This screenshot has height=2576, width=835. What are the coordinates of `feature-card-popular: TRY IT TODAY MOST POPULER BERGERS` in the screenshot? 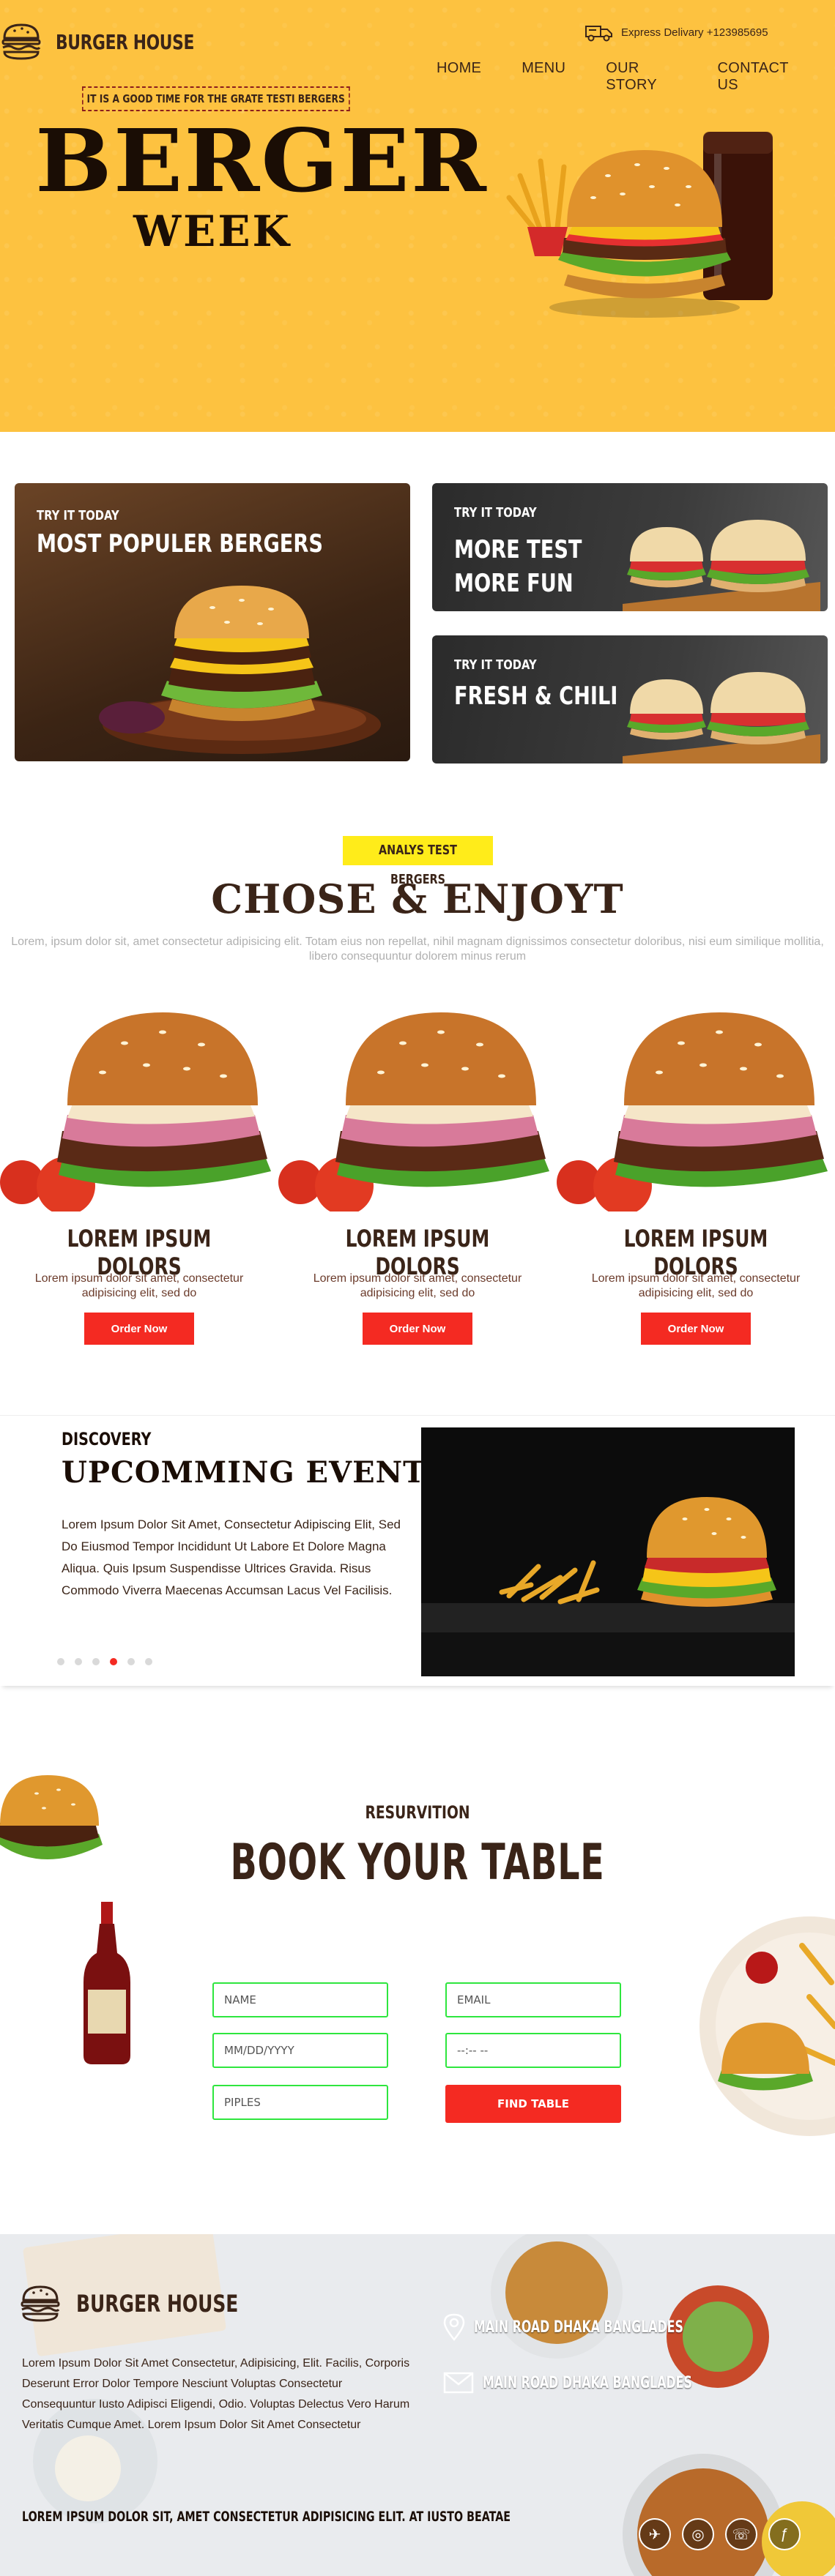 It's located at (212, 622).